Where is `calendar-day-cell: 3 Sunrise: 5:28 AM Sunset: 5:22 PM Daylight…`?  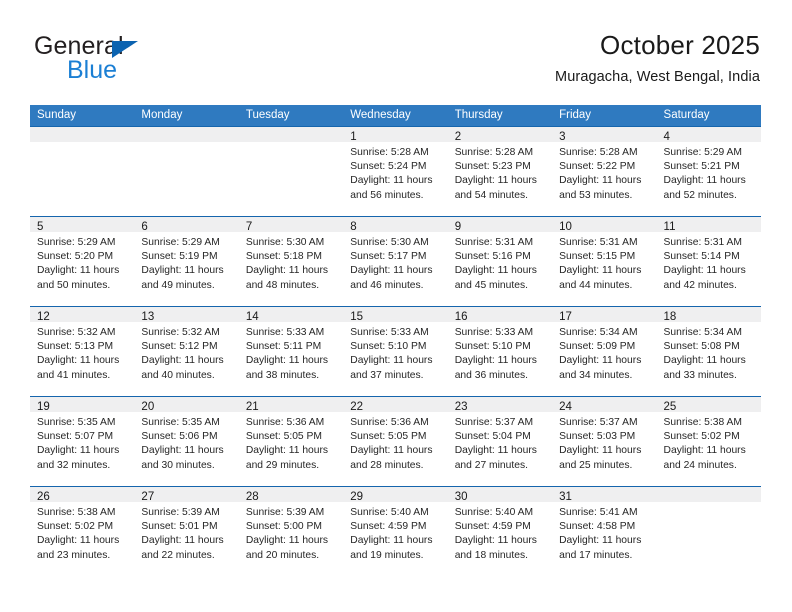
calendar-day-cell: 3 Sunrise: 5:28 AM Sunset: 5:22 PM Daylight… is located at coordinates (604, 171).